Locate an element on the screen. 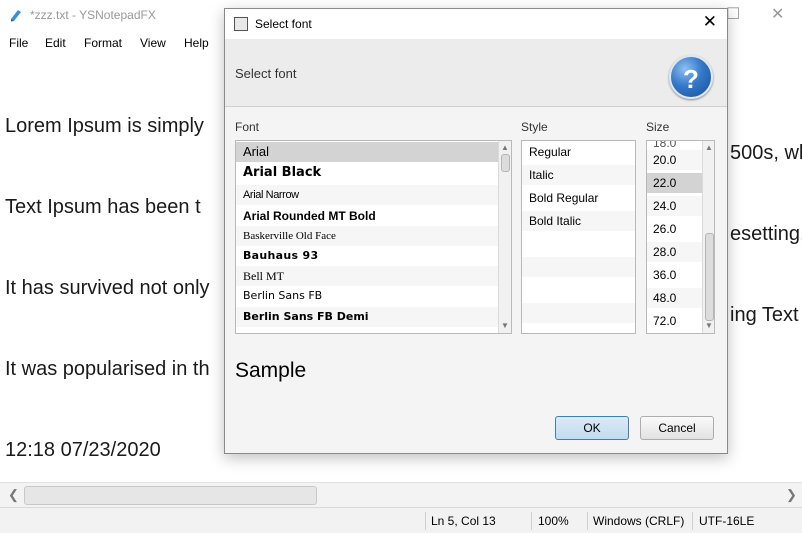 The image size is (802, 533). font-label: Font is located at coordinates (247, 127).